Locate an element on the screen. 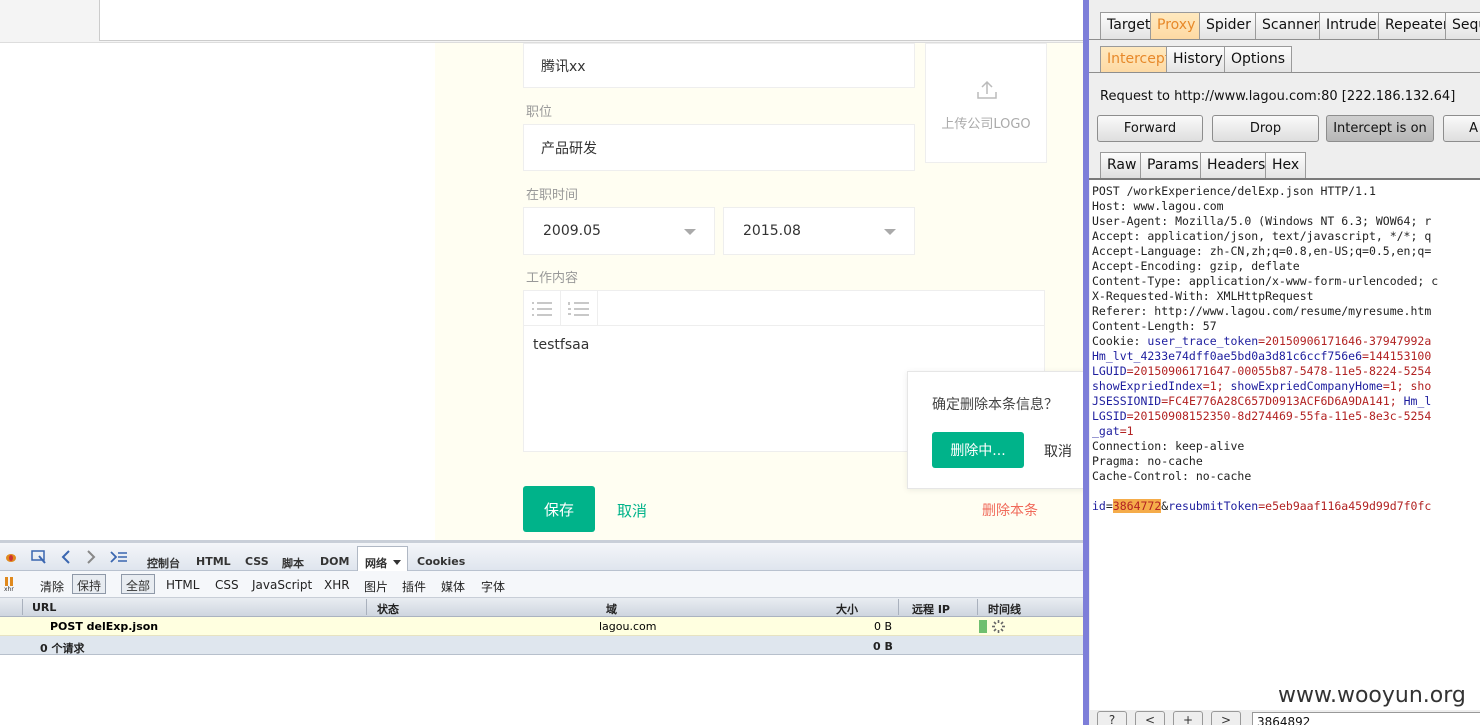 Image resolution: width=1480 pixels, height=725 pixels. numbered-list-button is located at coordinates (579, 308).